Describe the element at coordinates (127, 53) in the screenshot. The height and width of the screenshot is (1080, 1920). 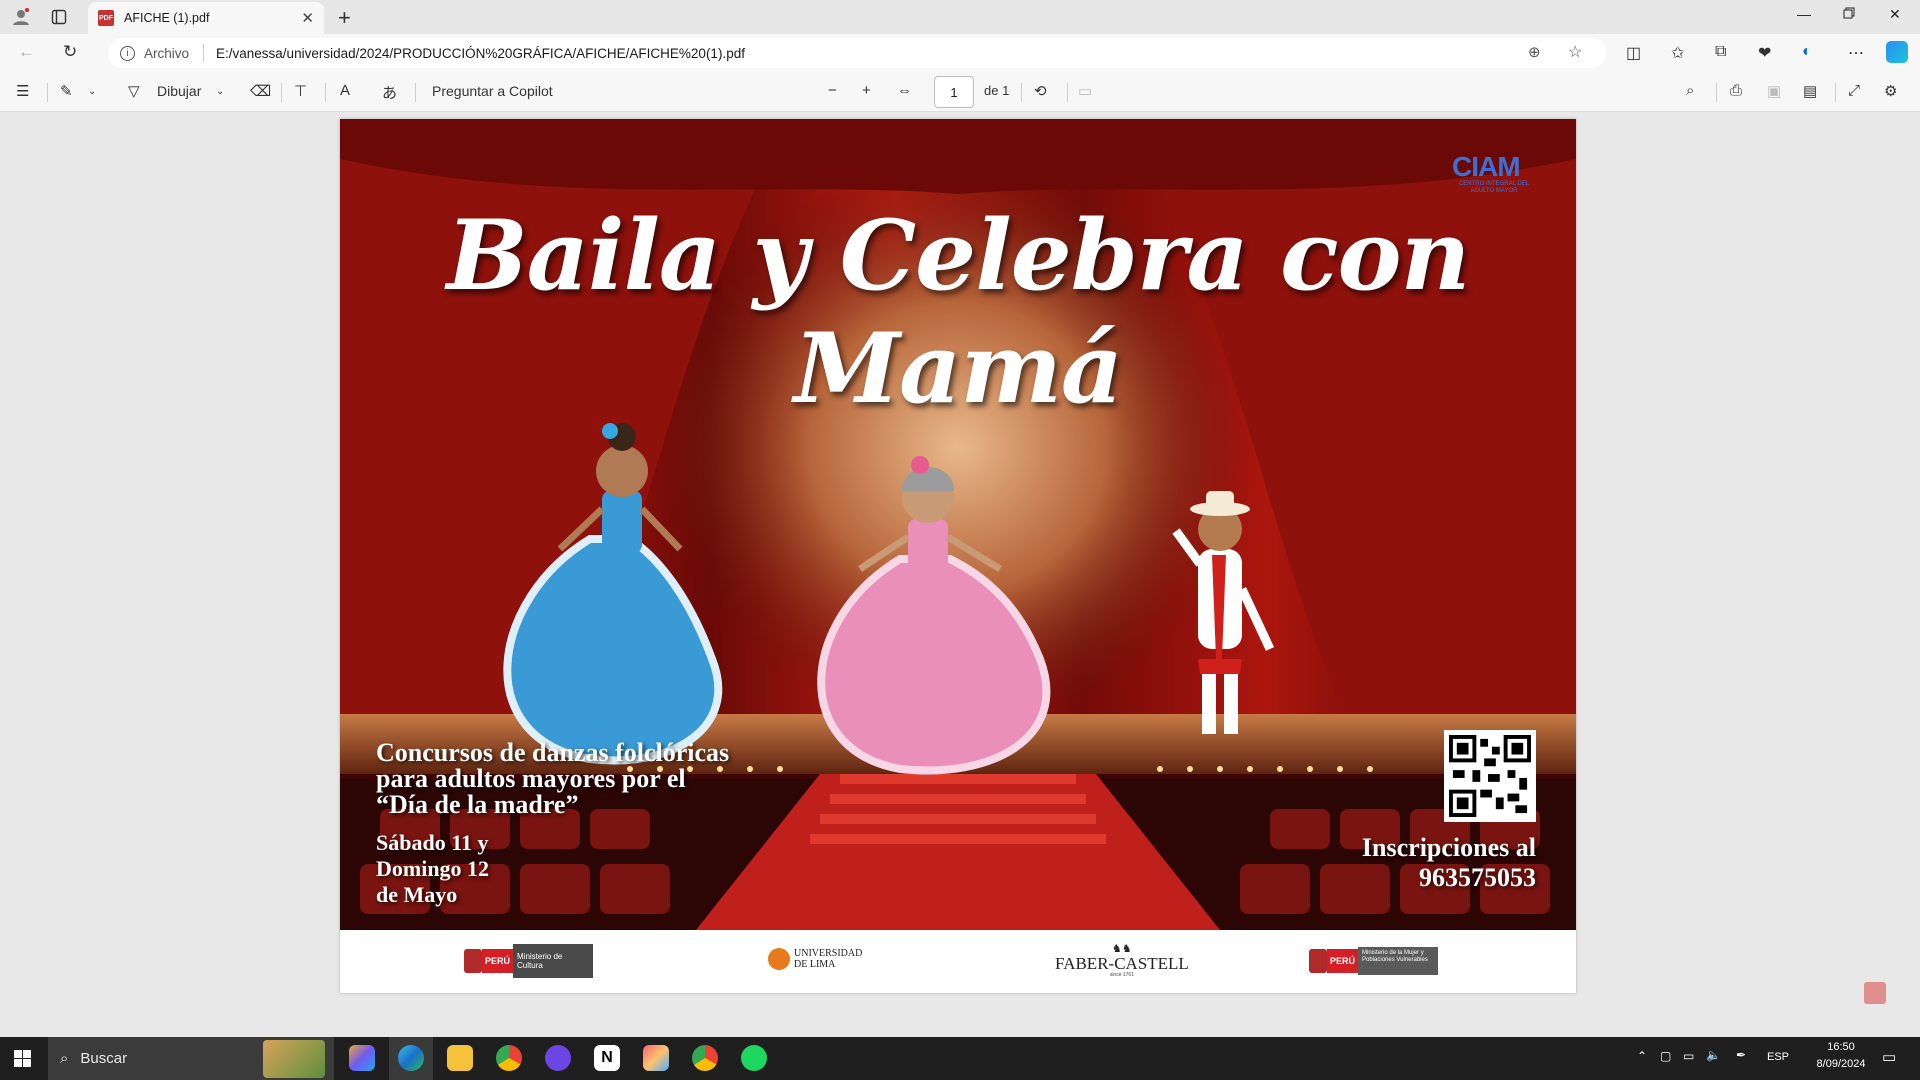
I see `info-icon: i` at that location.